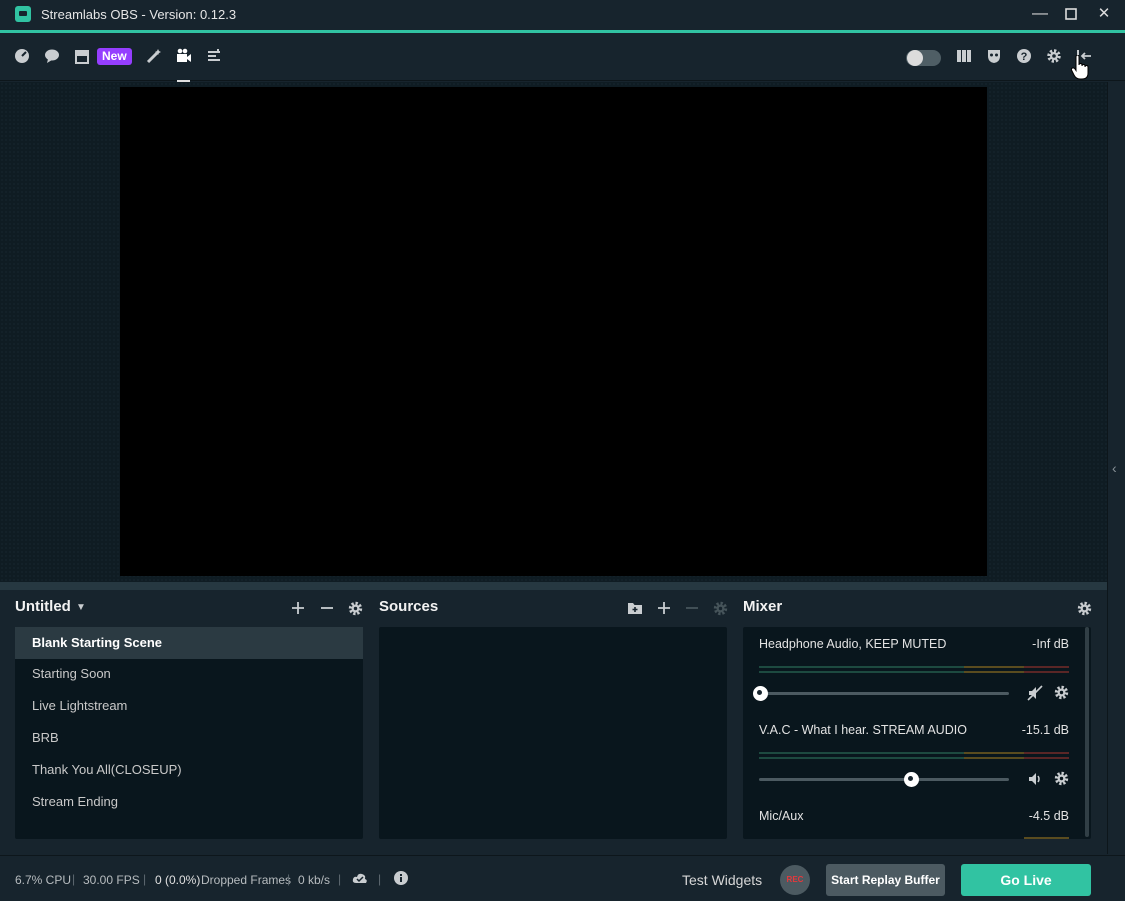 This screenshot has height=901, width=1125. What do you see at coordinates (82, 57) in the screenshot?
I see `store-icon` at bounding box center [82, 57].